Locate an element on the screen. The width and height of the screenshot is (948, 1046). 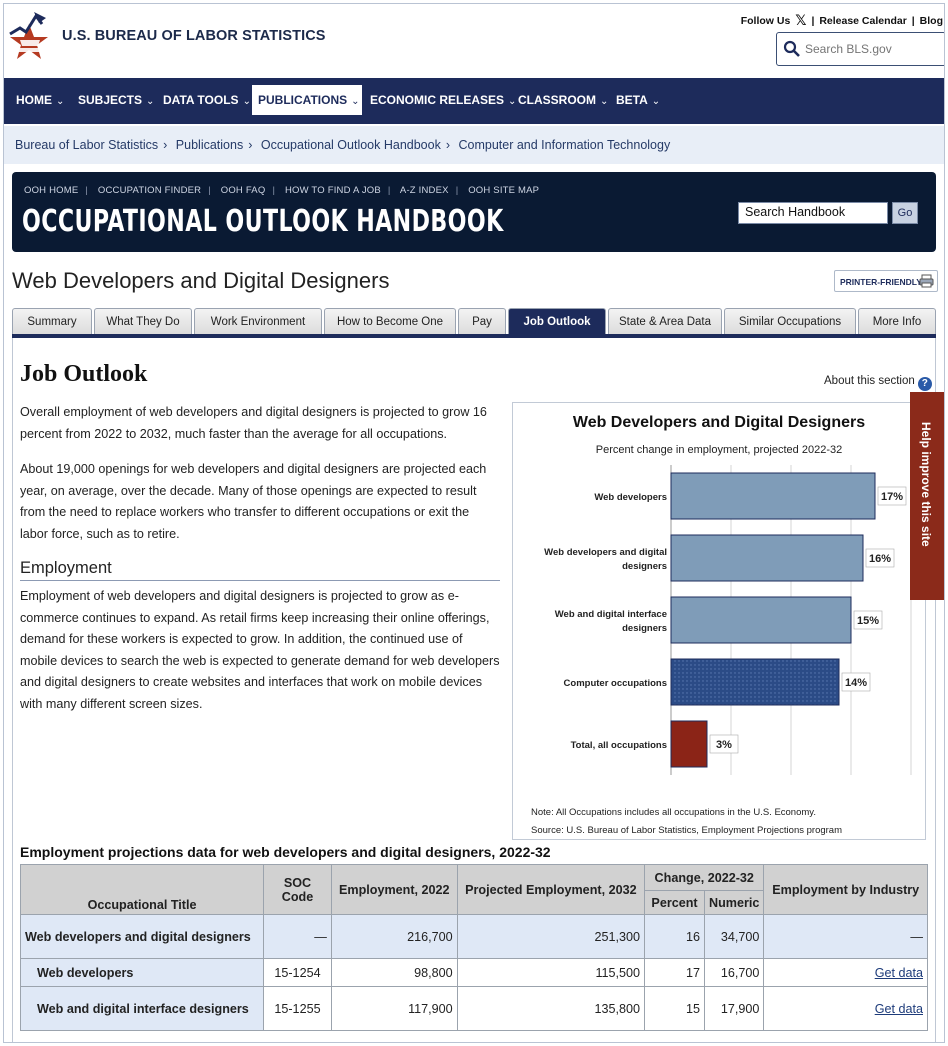
category-label: Web developers is located at coordinates (630, 497).